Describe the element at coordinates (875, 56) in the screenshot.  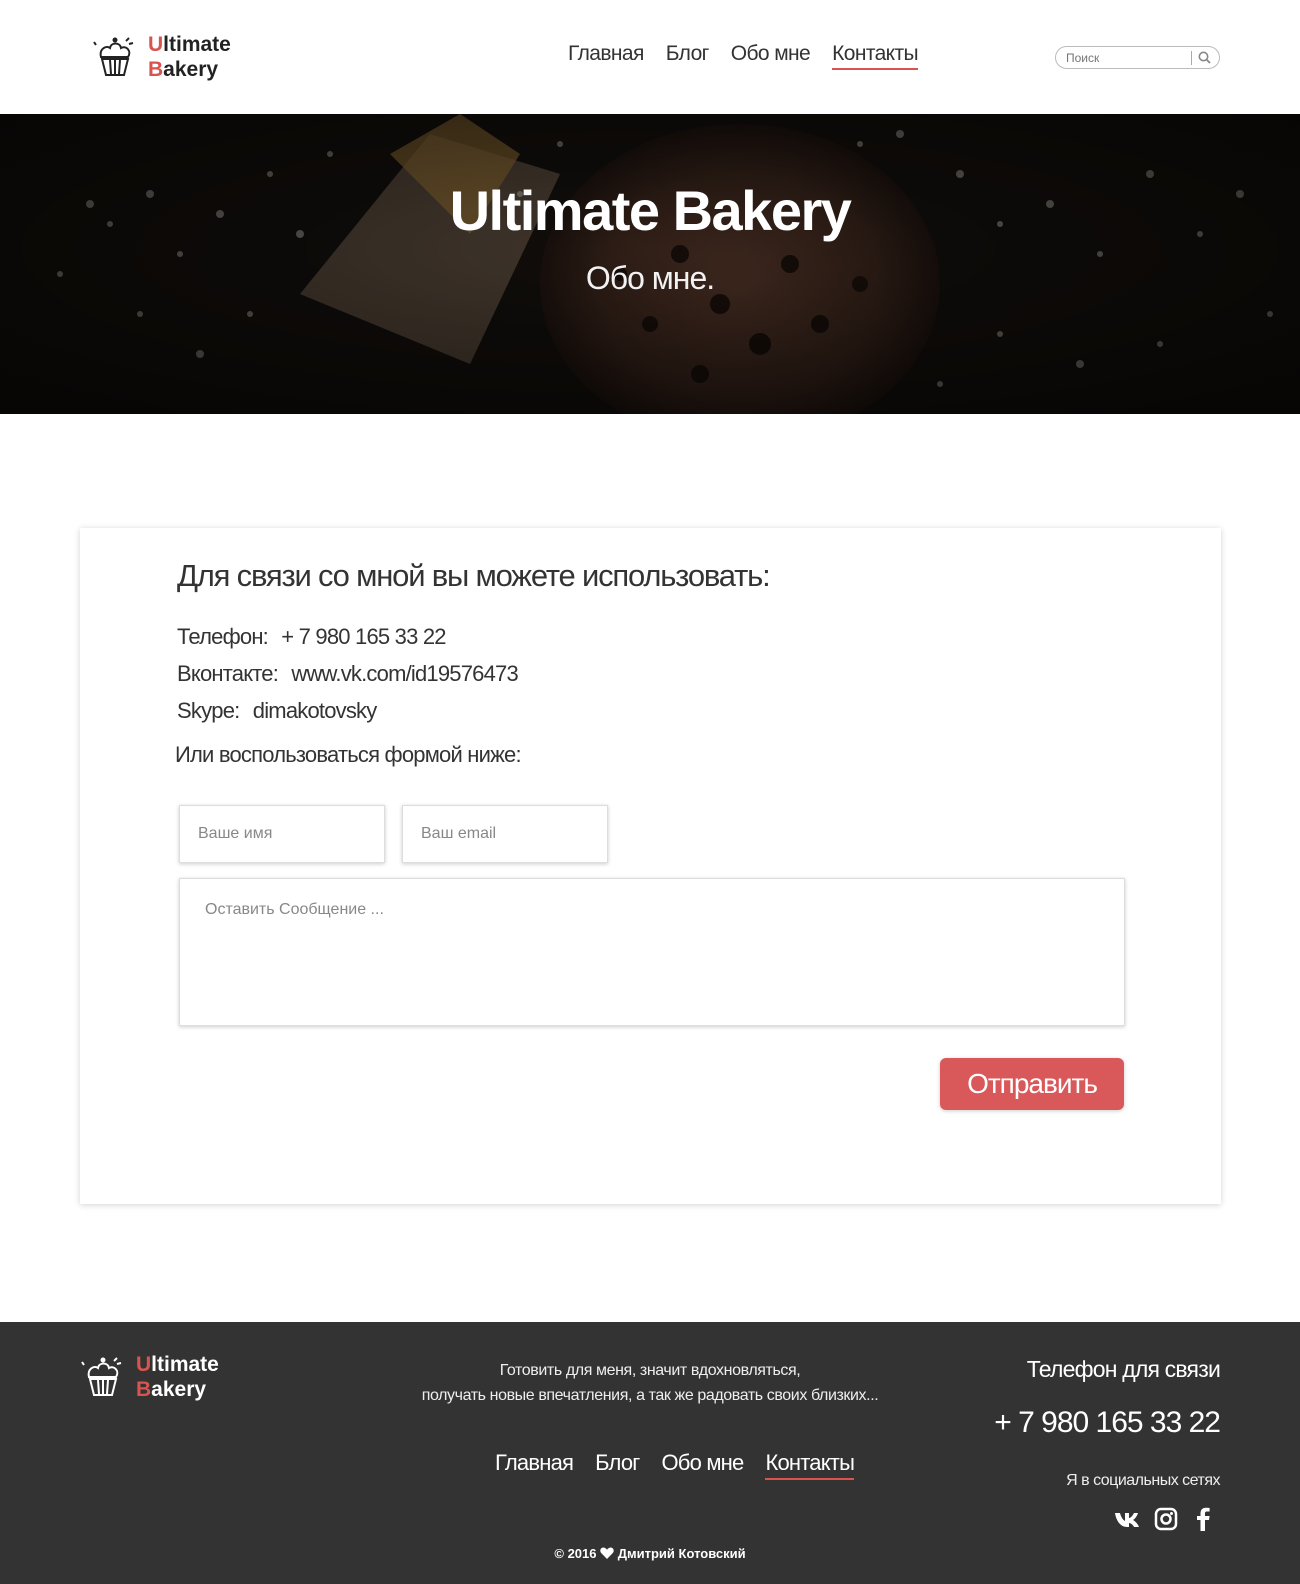
I see `nav-contacts: Контакты` at that location.